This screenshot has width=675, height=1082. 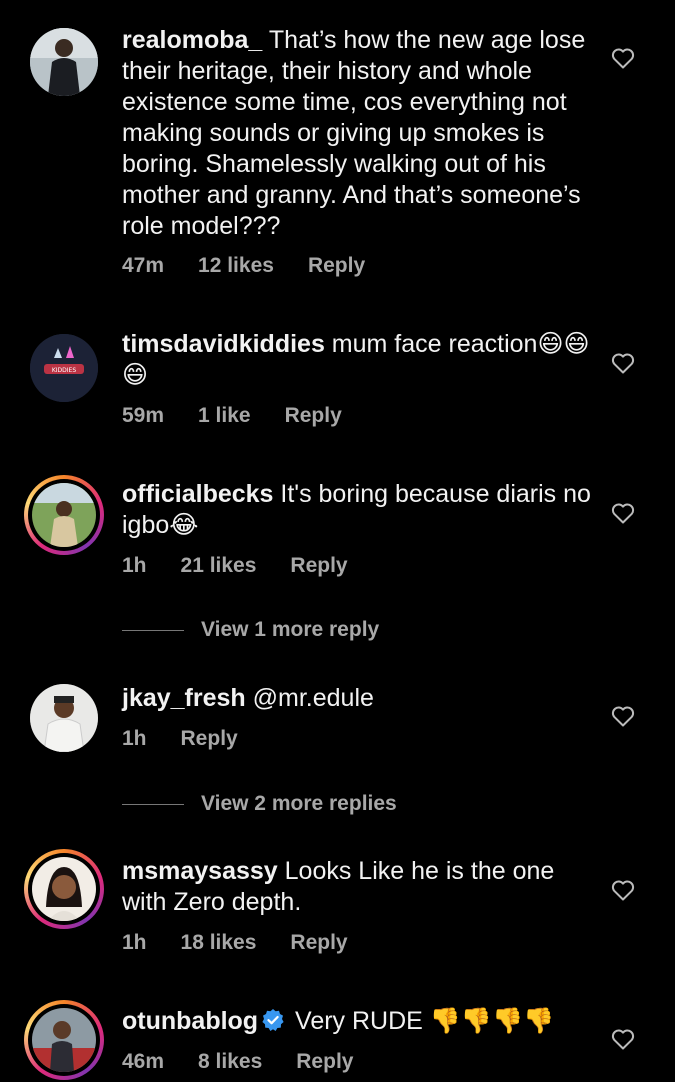 I want to click on timestamp: 47m, so click(x=143, y=265).